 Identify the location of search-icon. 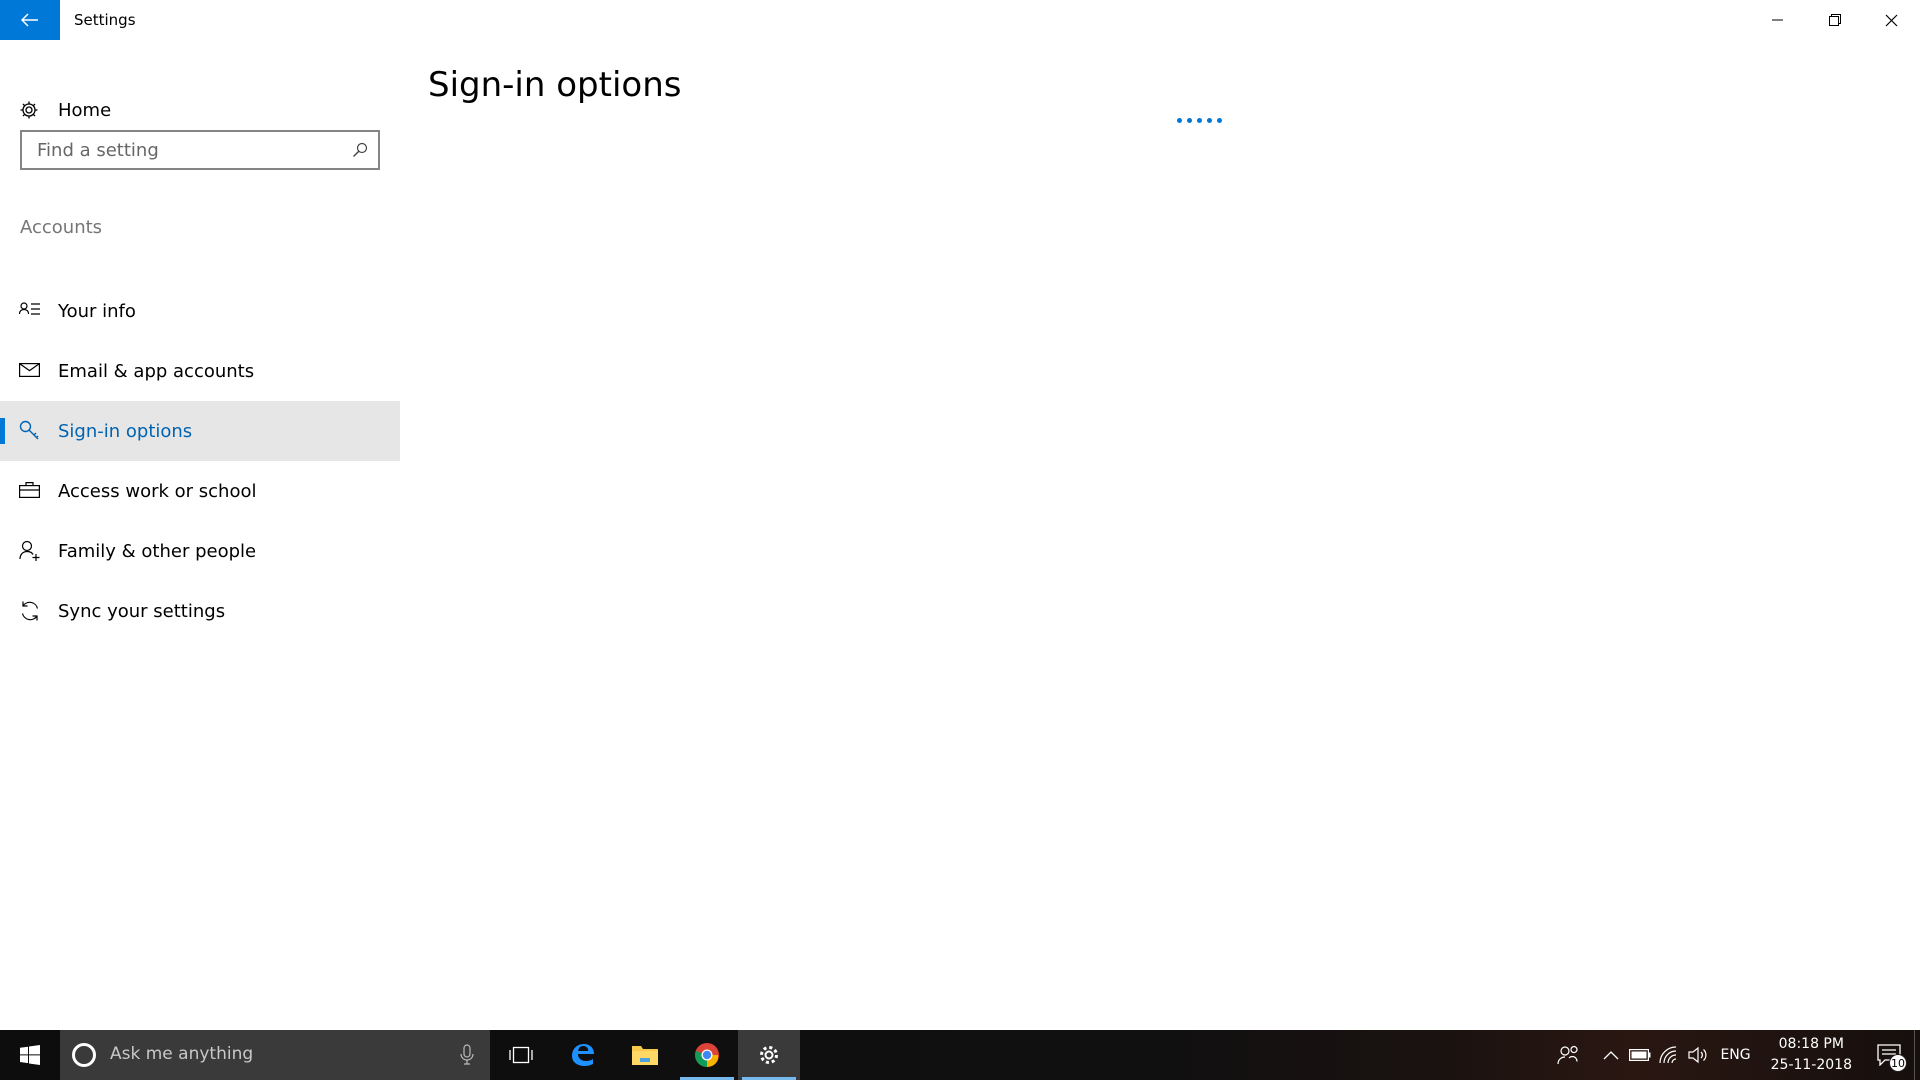
(360, 152).